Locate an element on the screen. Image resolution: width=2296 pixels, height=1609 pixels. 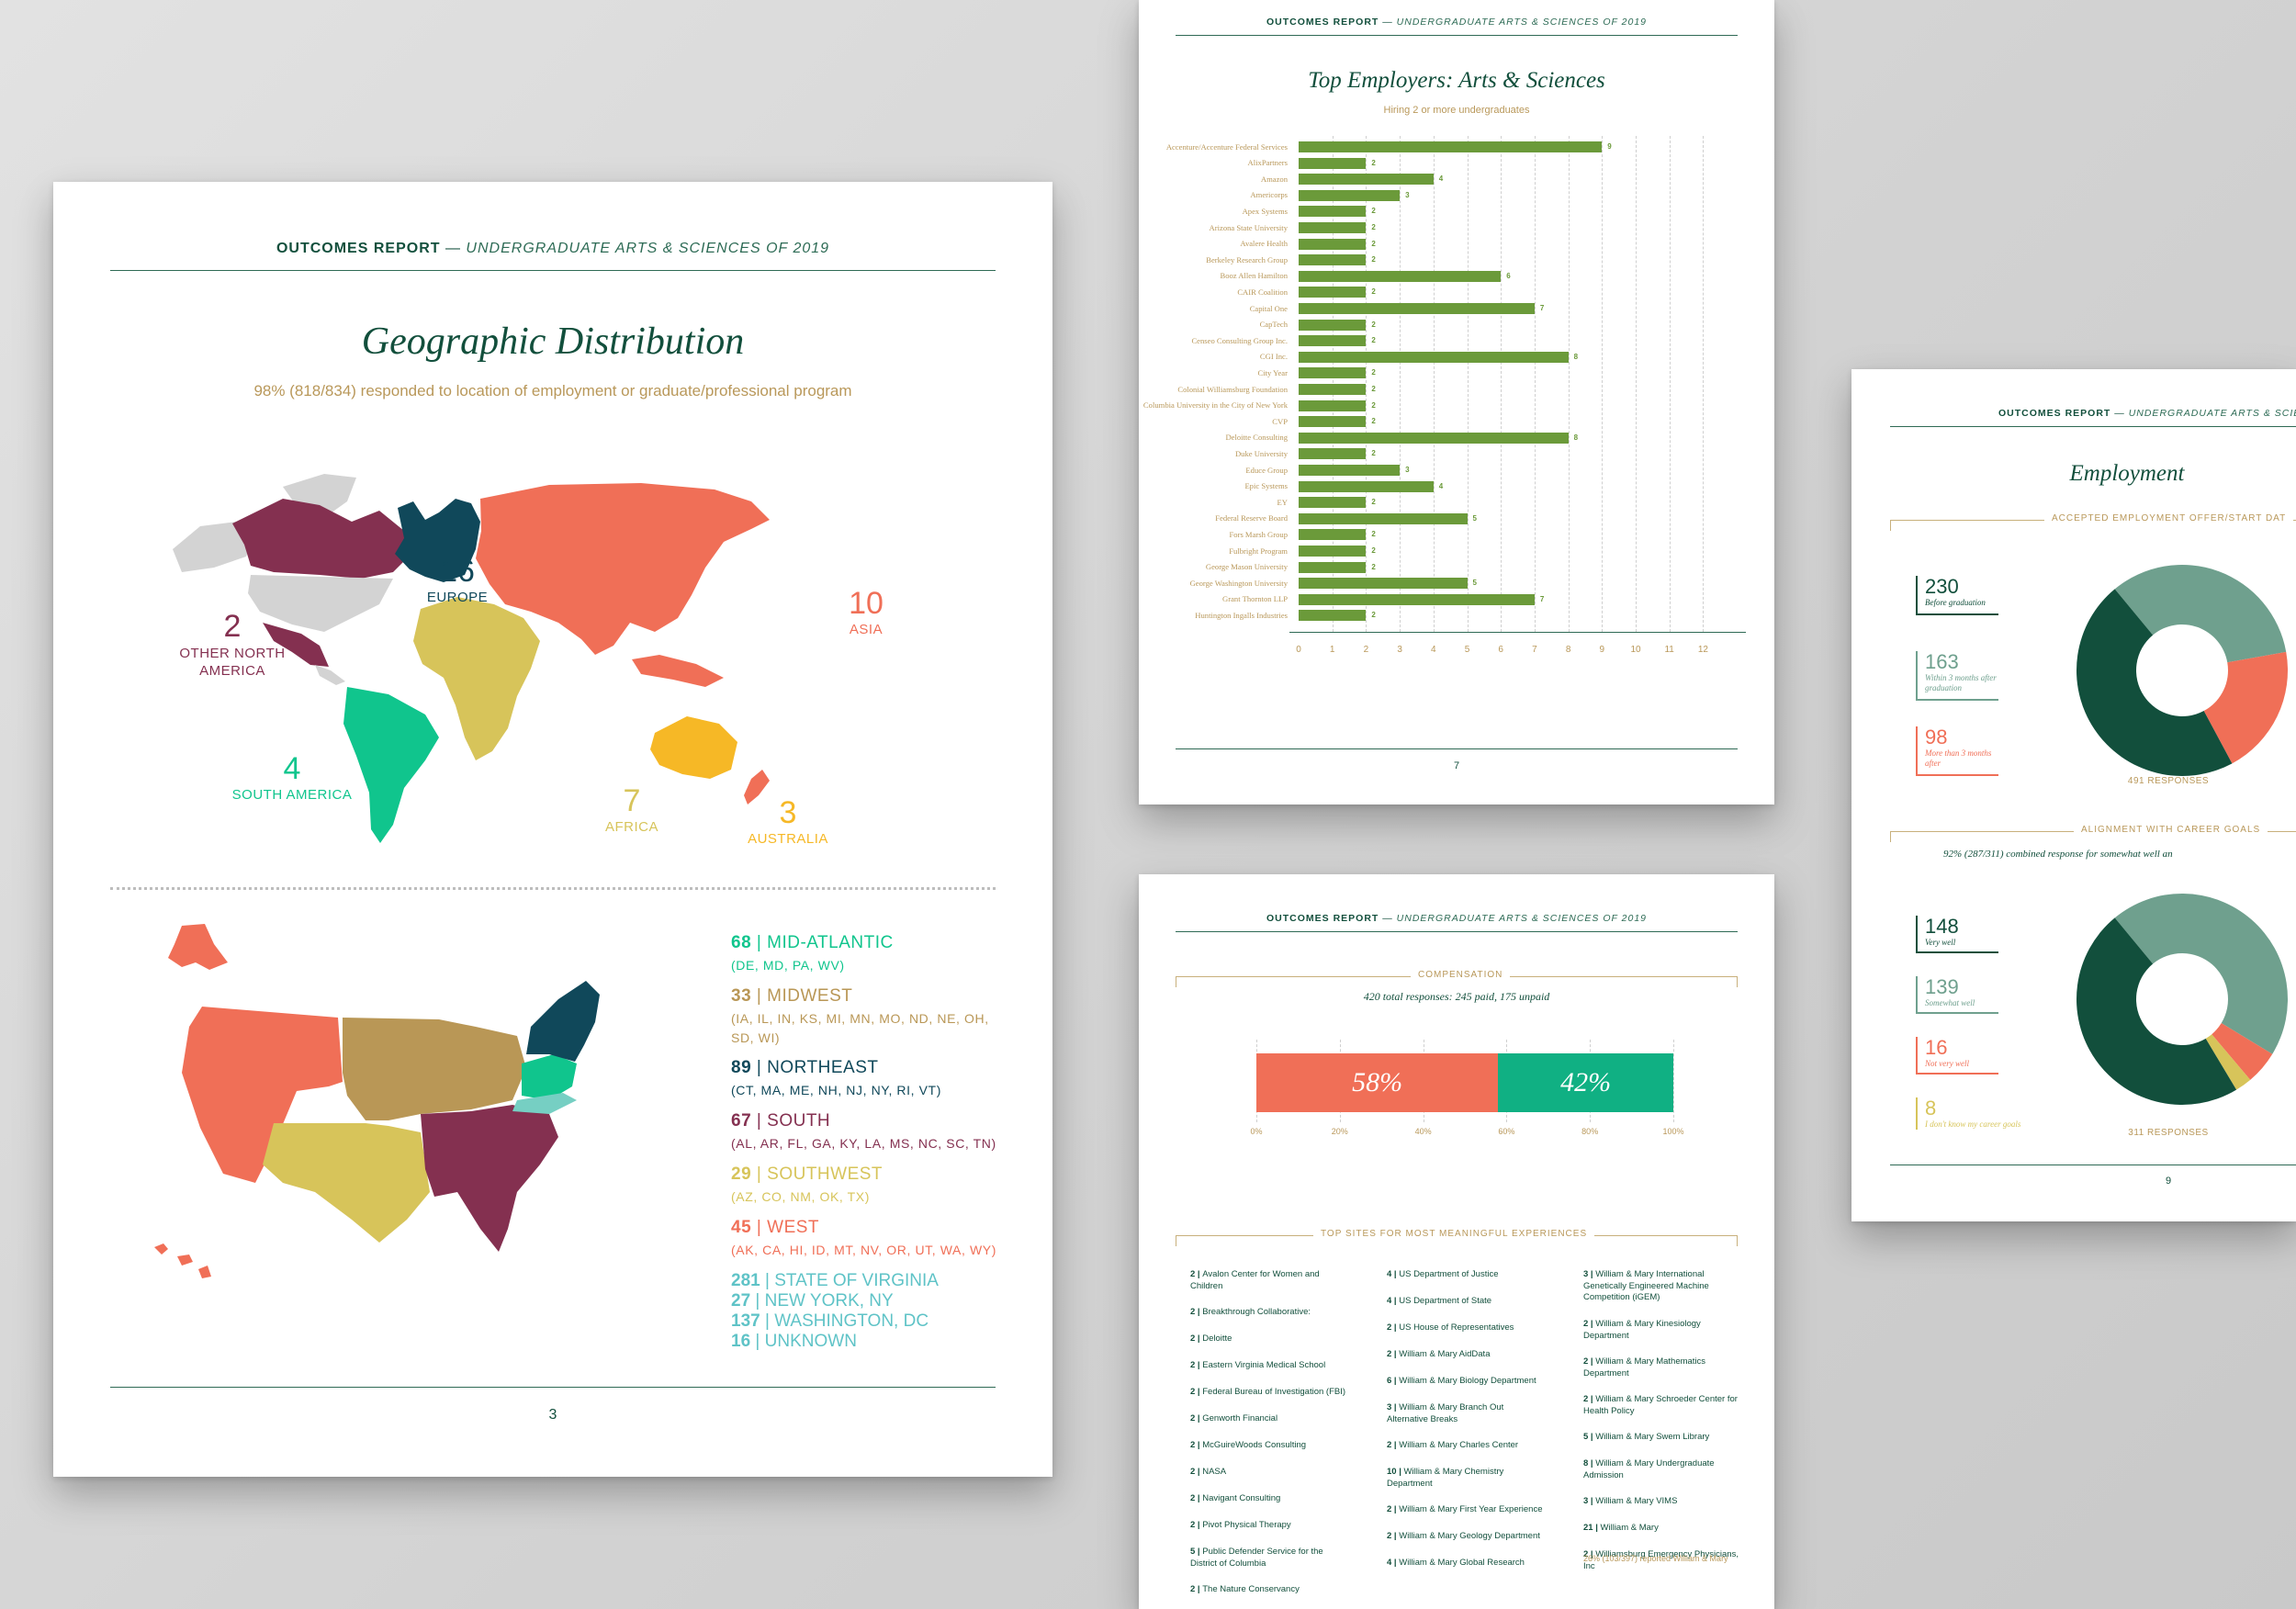
header-rule is located at coordinates (1457, 931).